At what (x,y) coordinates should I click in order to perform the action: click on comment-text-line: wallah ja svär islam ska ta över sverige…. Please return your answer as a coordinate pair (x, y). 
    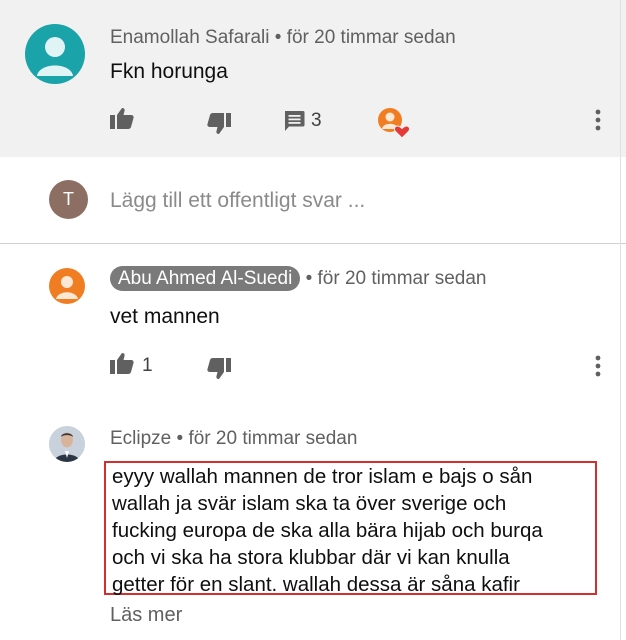
    Looking at the image, I should click on (309, 503).